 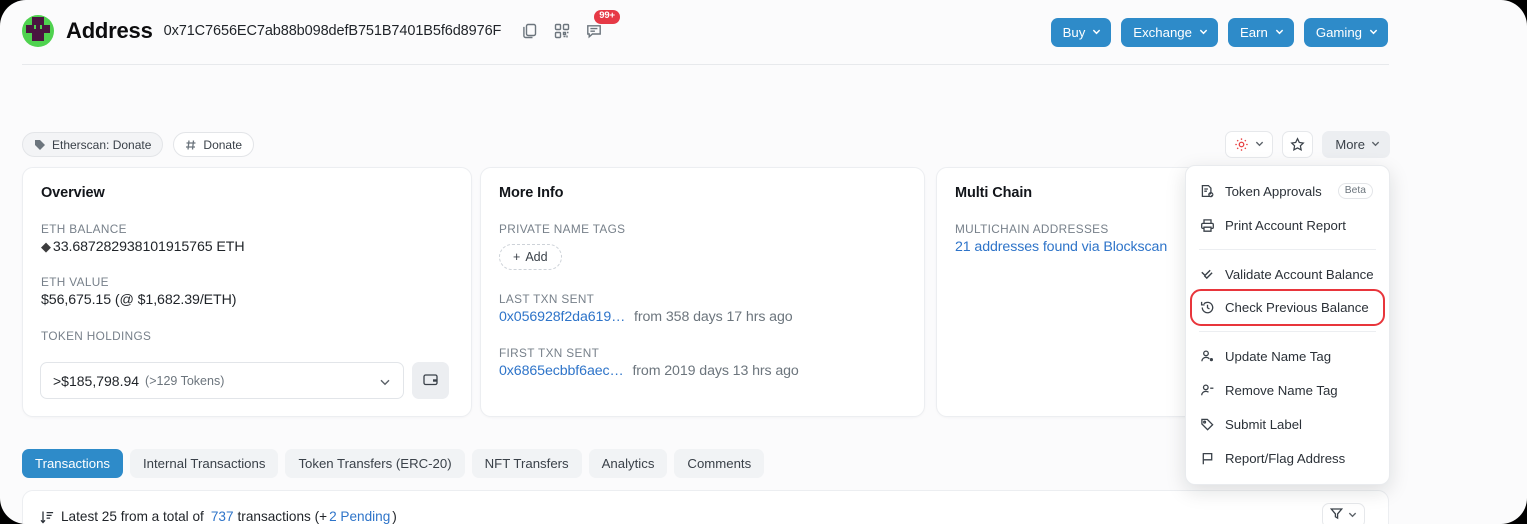 I want to click on token-holdings-select: >$185,798.94 (>129 Tokens), so click(x=222, y=380).